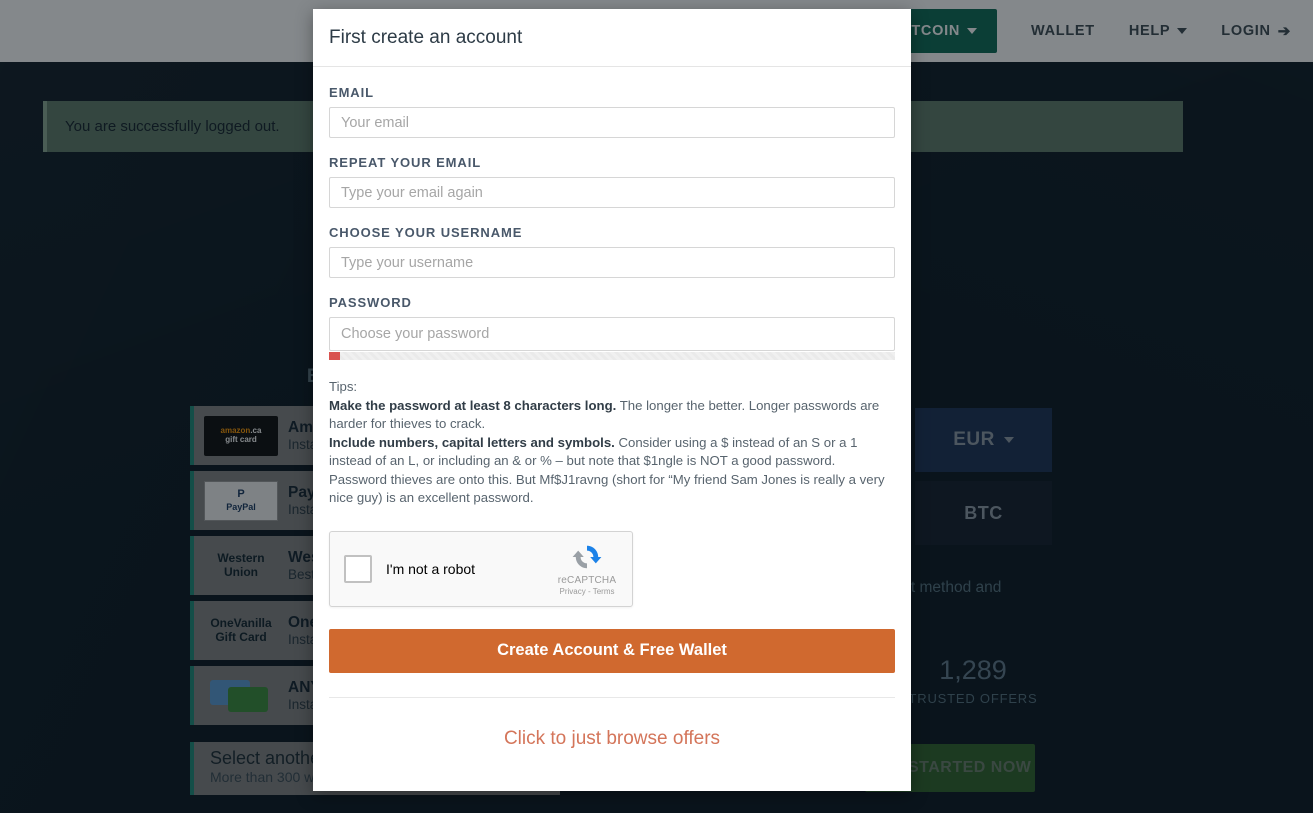  Describe the element at coordinates (612, 122) in the screenshot. I see `email-field` at that location.